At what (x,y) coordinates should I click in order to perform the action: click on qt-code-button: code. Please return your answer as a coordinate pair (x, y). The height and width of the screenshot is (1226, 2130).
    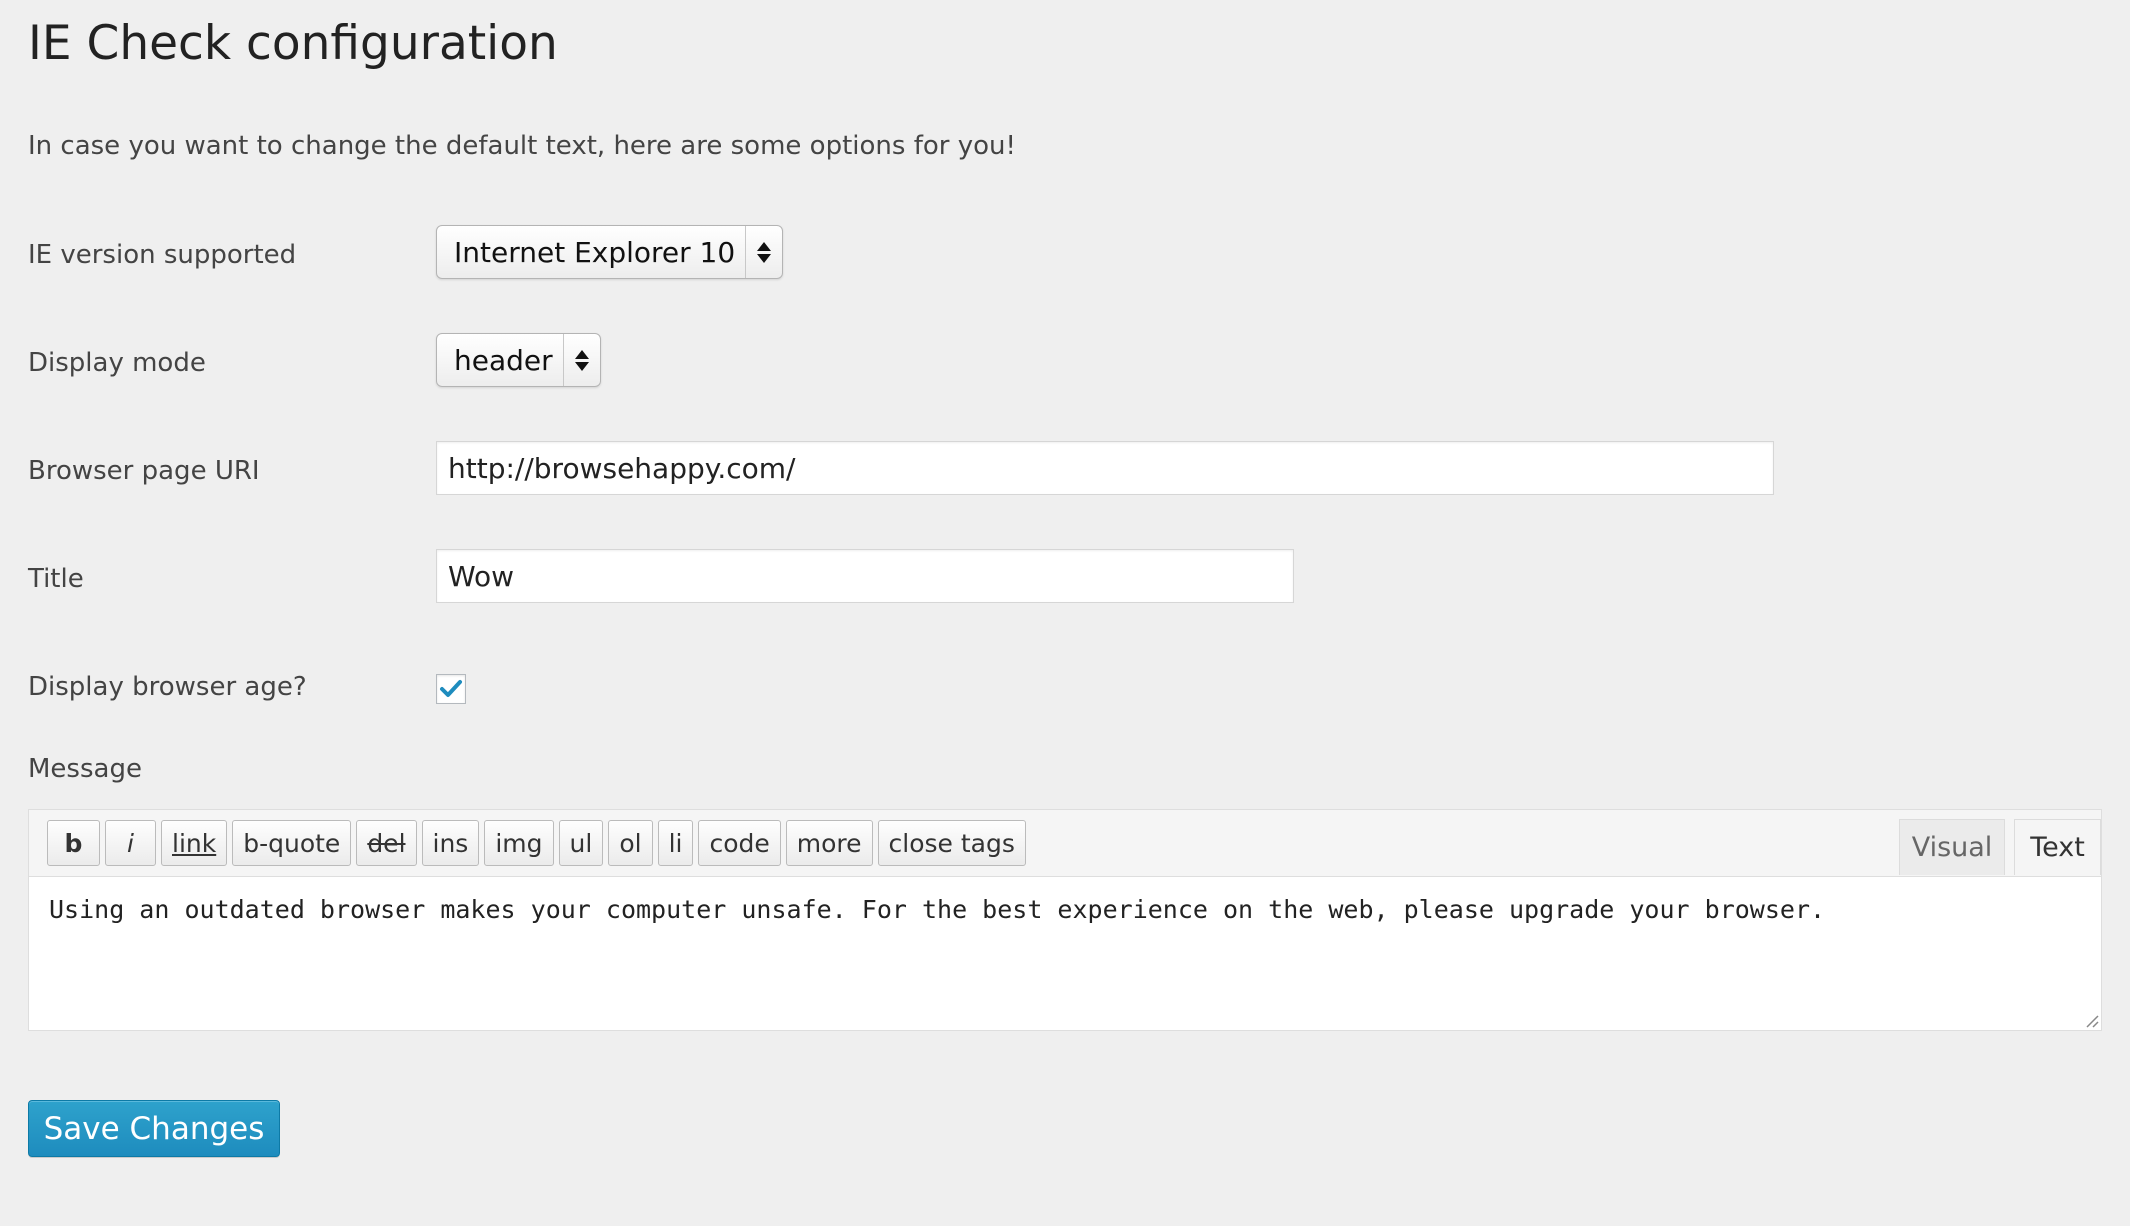
    Looking at the image, I should click on (739, 843).